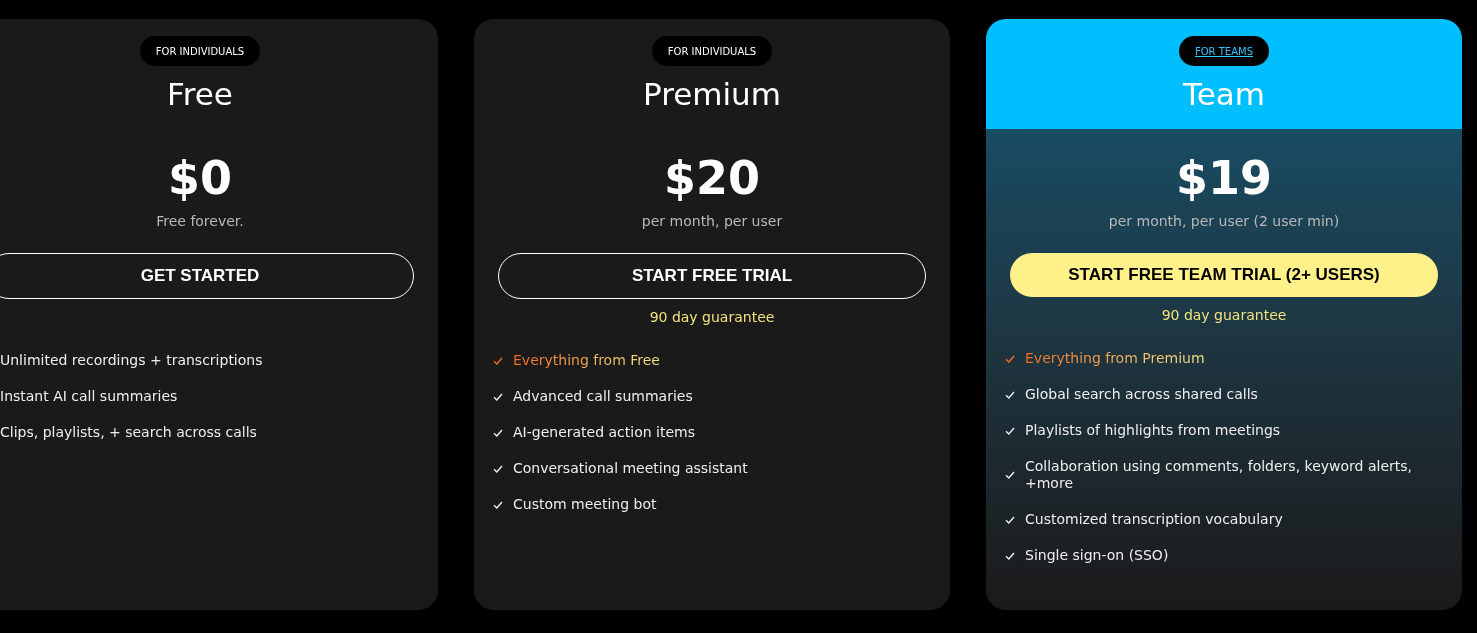 The height and width of the screenshot is (633, 1477). What do you see at coordinates (200, 178) in the screenshot?
I see `plan-price: $0` at bounding box center [200, 178].